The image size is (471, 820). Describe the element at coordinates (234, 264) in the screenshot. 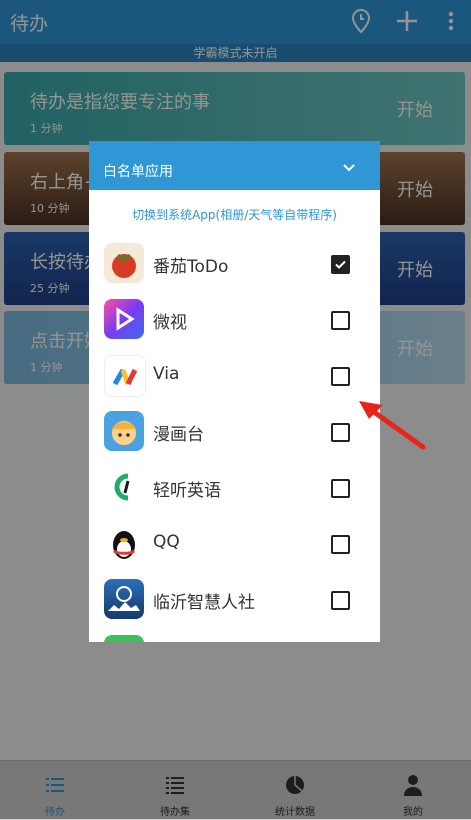

I see `app-row: 番茄ToDo` at that location.